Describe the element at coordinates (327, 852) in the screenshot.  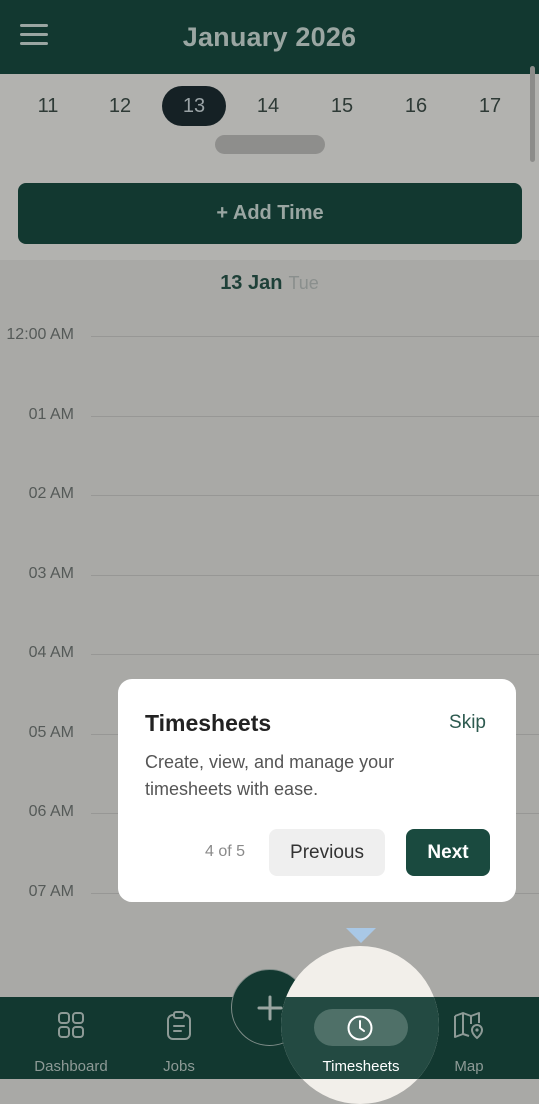
I see `previous-button: Previous` at that location.